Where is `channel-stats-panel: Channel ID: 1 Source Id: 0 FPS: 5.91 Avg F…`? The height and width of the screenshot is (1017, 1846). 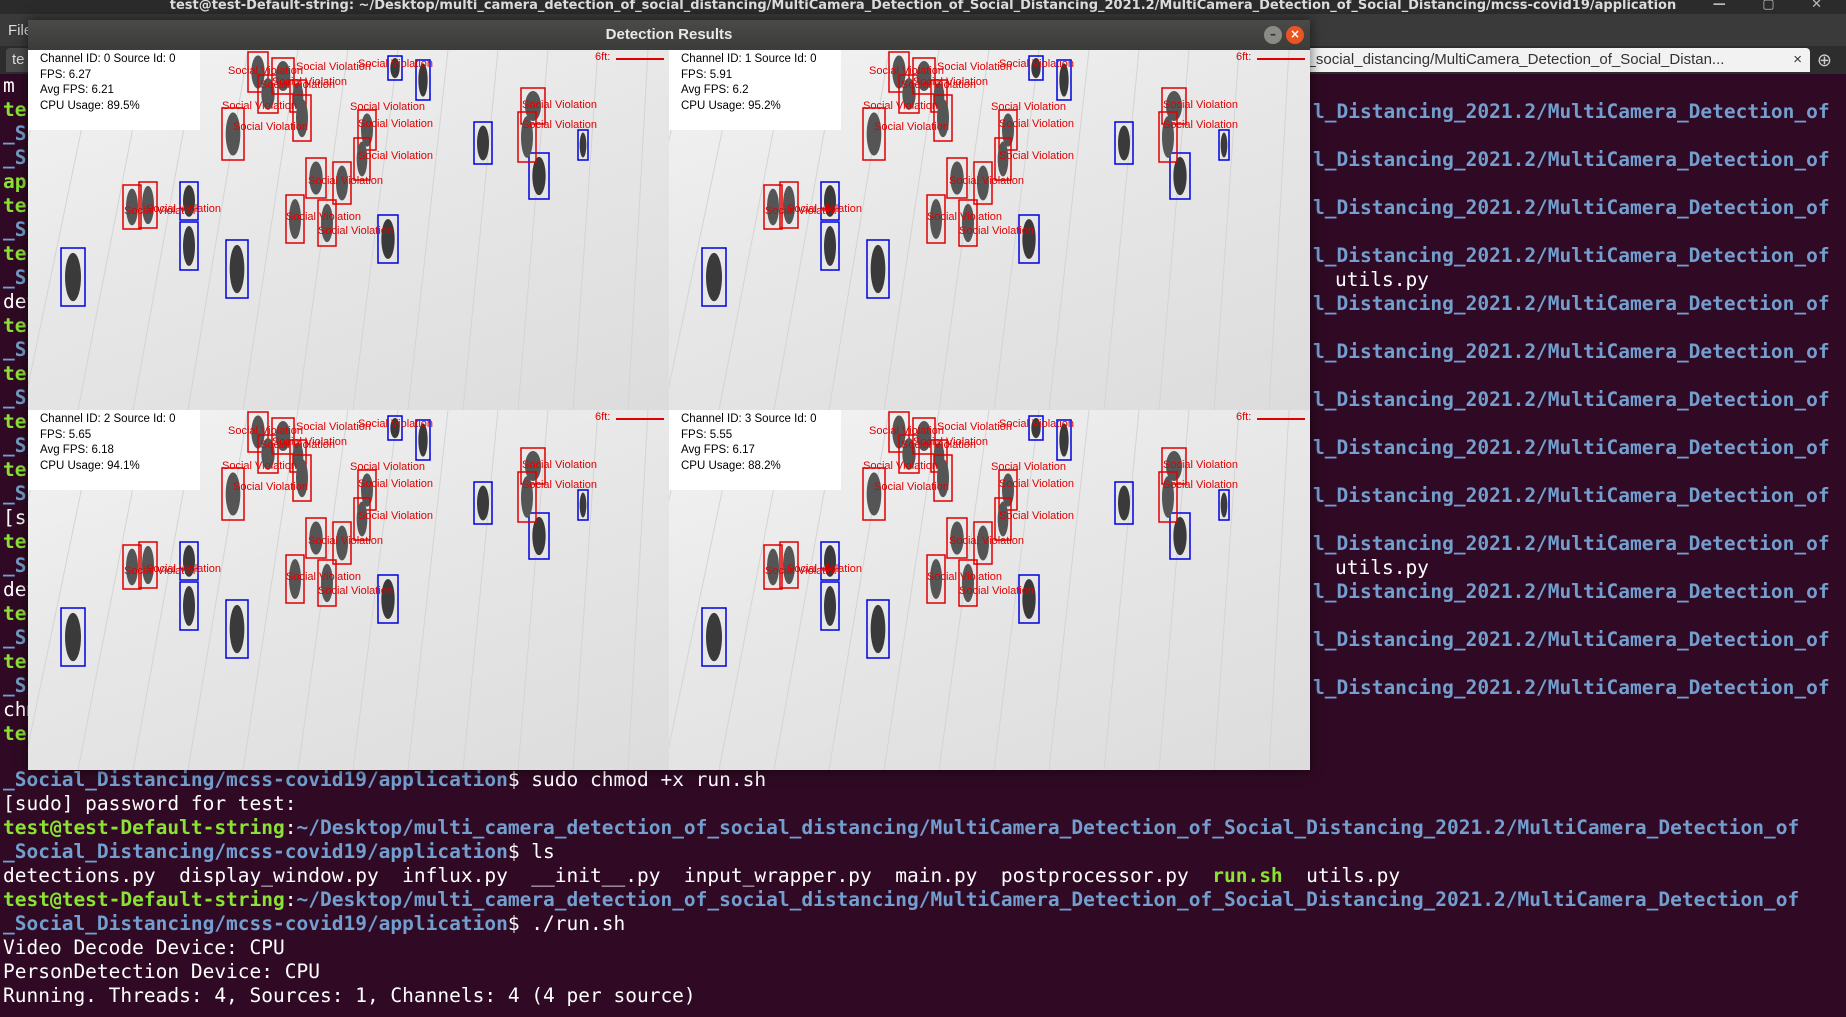 channel-stats-panel: Channel ID: 1 Source Id: 0 FPS: 5.91 Avg F… is located at coordinates (755, 90).